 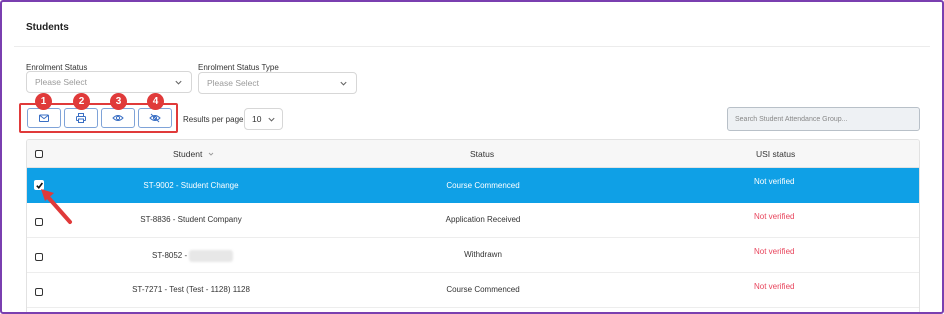 I want to click on results-per-page-value: 10, so click(x=257, y=119).